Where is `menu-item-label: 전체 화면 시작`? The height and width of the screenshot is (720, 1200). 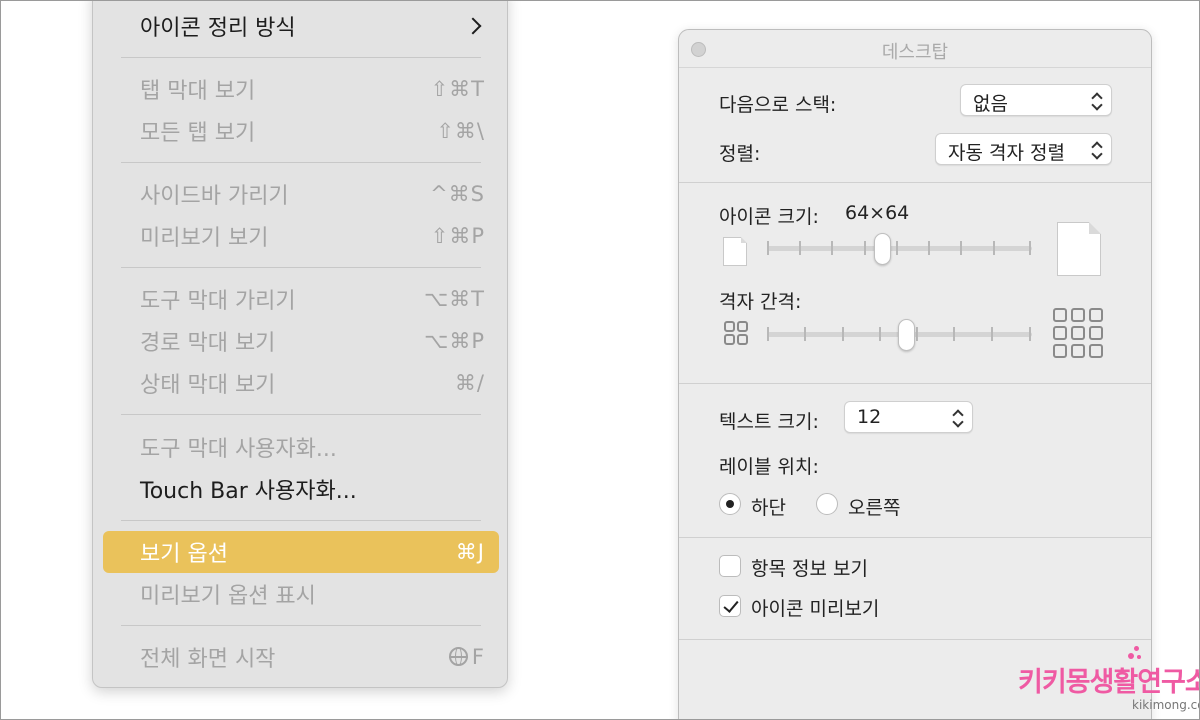
menu-item-label: 전체 화면 시작 is located at coordinates (208, 659).